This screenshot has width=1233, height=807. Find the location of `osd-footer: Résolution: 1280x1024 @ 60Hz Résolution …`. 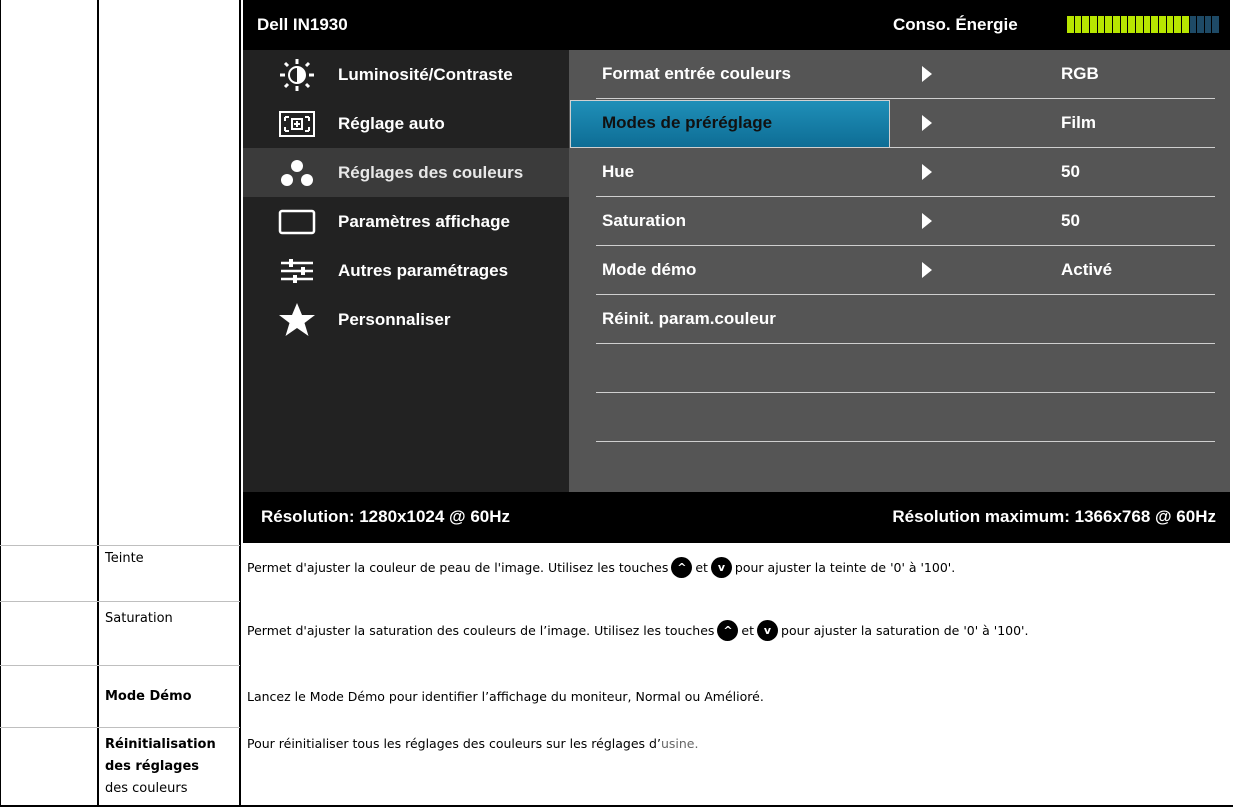

osd-footer: Résolution: 1280x1024 @ 60Hz Résolution … is located at coordinates (736, 517).